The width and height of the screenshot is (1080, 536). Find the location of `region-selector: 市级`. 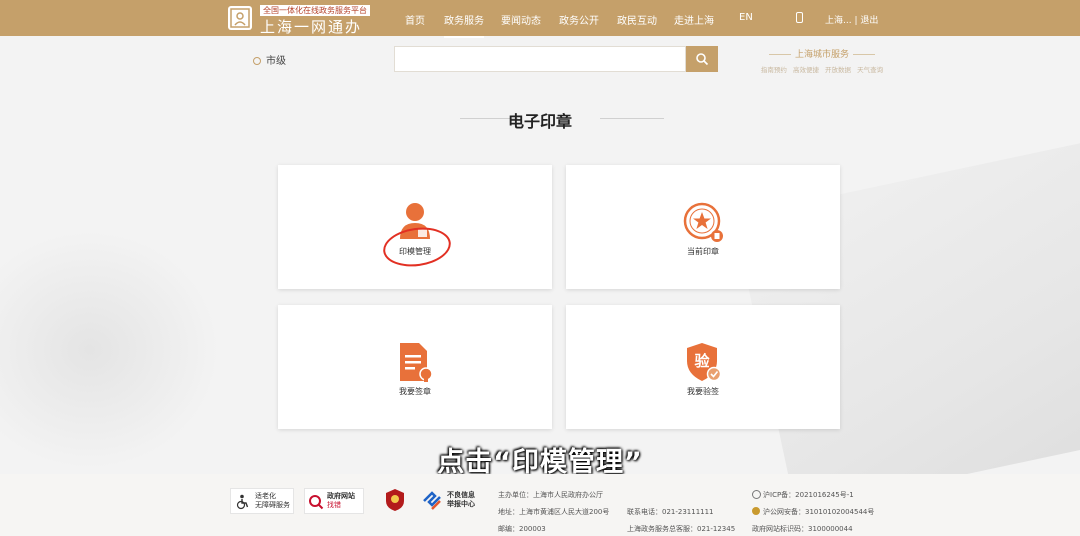

region-selector: 市级 is located at coordinates (269, 59).